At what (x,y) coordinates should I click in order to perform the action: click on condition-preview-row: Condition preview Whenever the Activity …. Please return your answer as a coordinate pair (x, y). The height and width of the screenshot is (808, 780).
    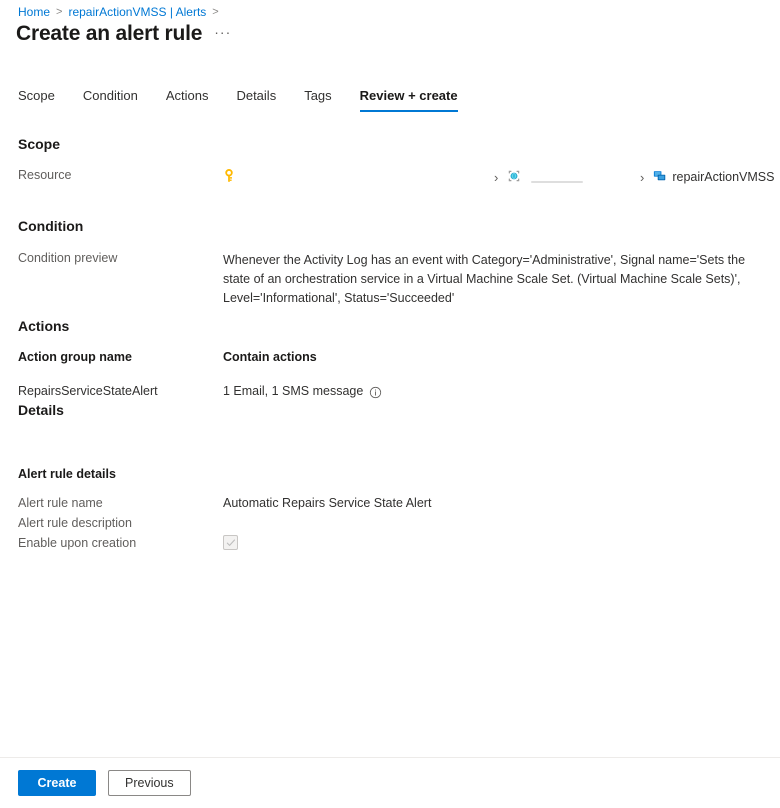
    Looking at the image, I should click on (399, 279).